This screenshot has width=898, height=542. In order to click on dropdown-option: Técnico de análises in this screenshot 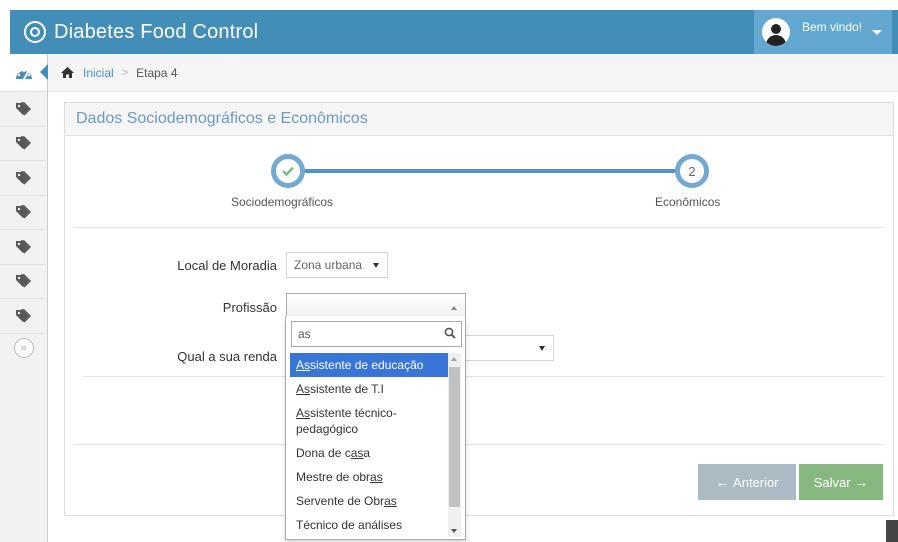, I will do `click(369, 525)`.